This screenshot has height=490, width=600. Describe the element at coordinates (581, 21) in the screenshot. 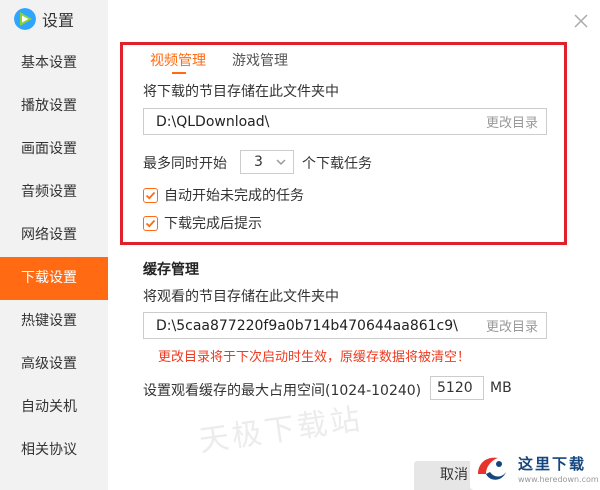

I see `close-icon` at that location.